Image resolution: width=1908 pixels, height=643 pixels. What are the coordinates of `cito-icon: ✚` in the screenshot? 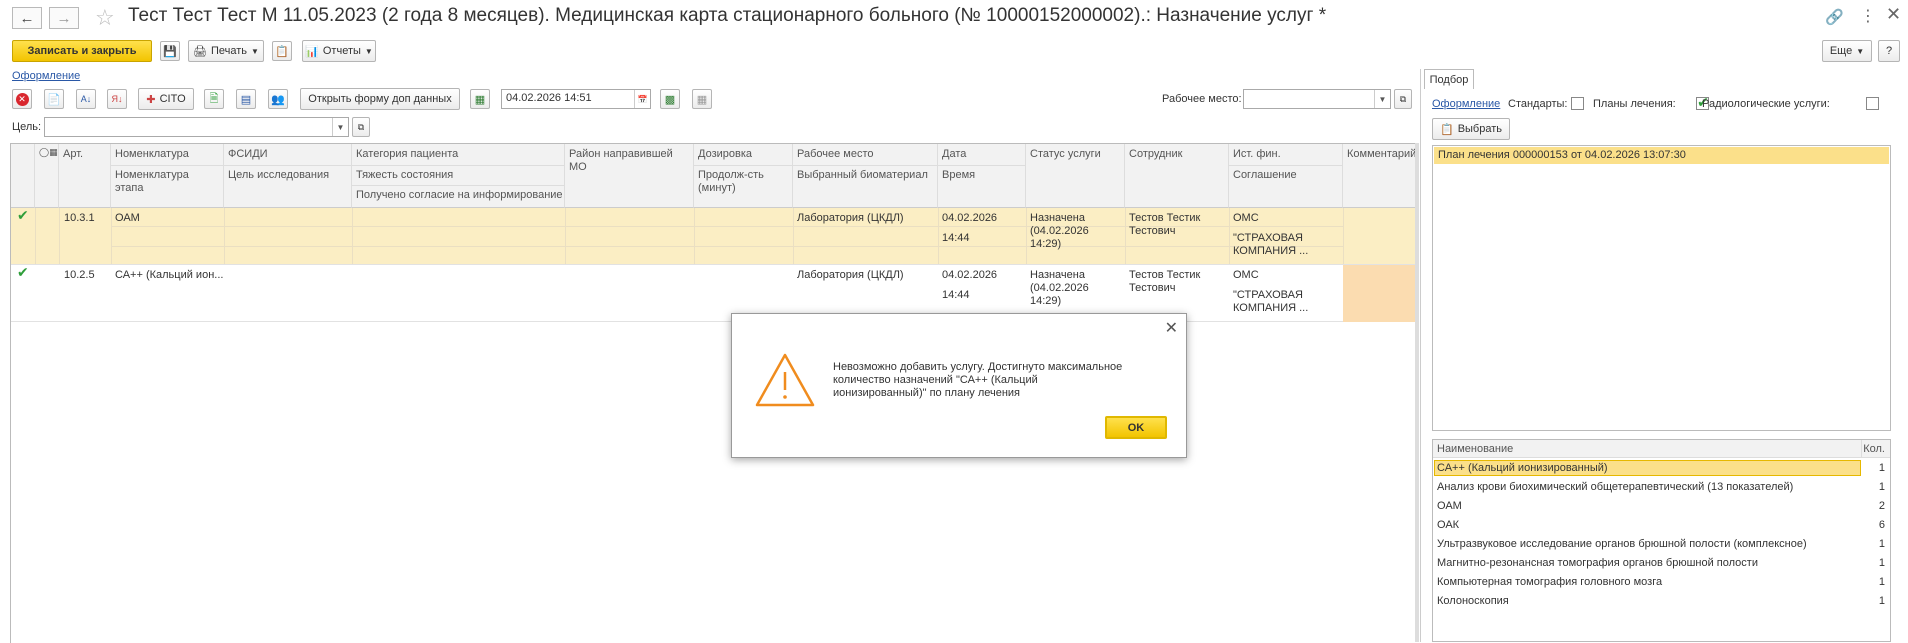 It's located at (151, 99).